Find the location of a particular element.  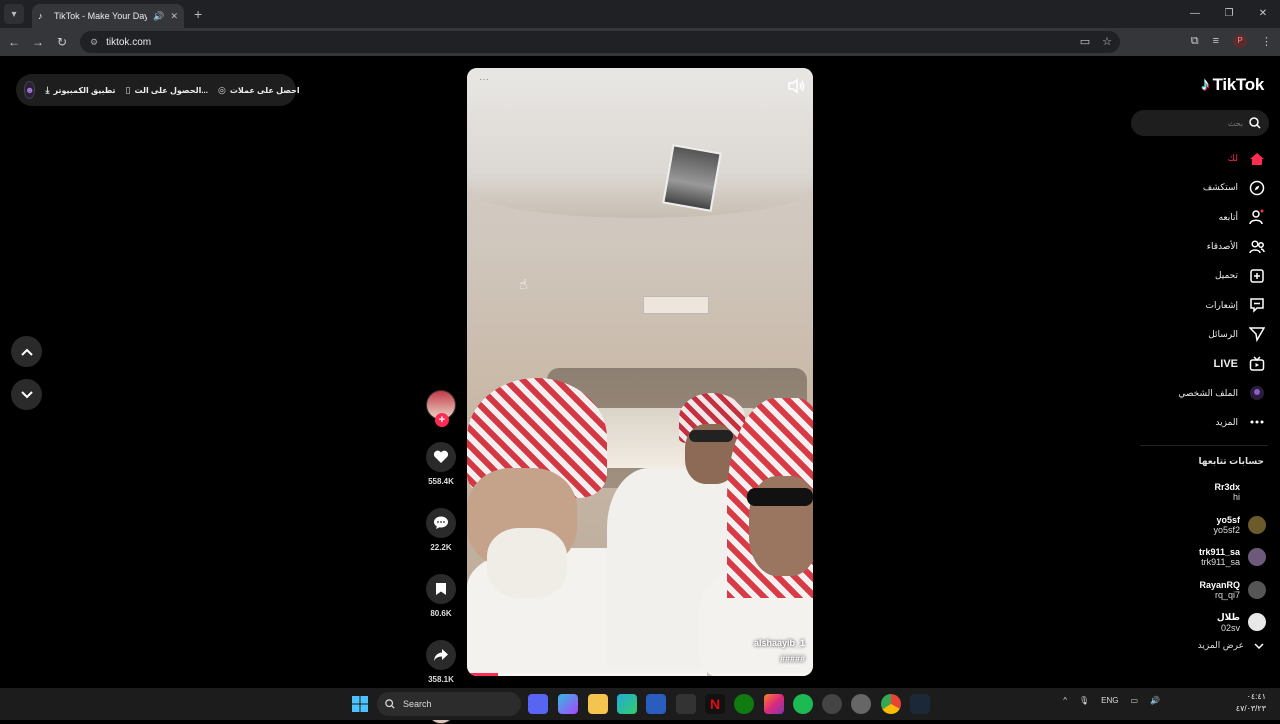

bookmark-star-icon: ☆ is located at coordinates (1107, 41).